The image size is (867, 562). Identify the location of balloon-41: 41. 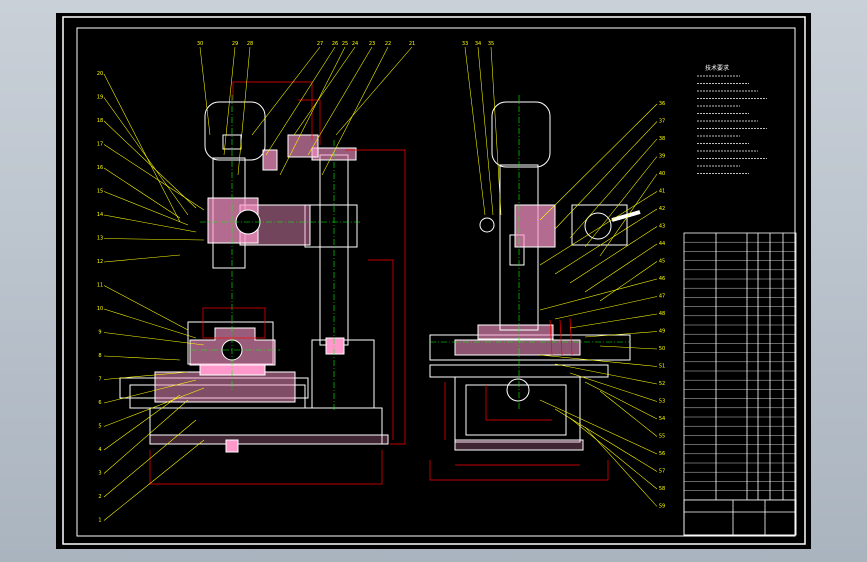
(662, 192).